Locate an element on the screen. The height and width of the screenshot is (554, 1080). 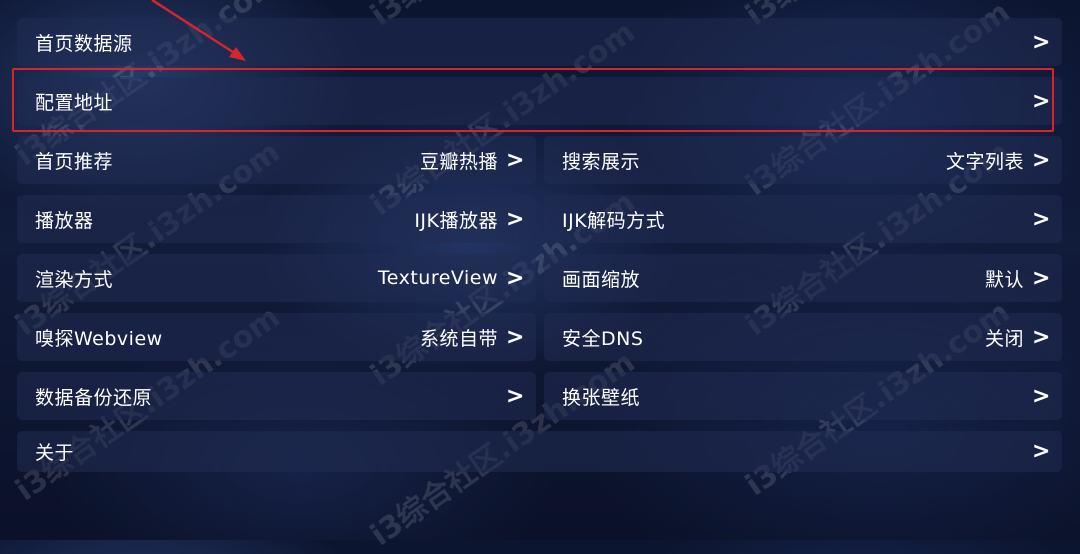
settings-row-home-source: 首页数据源 > is located at coordinates (539, 42).